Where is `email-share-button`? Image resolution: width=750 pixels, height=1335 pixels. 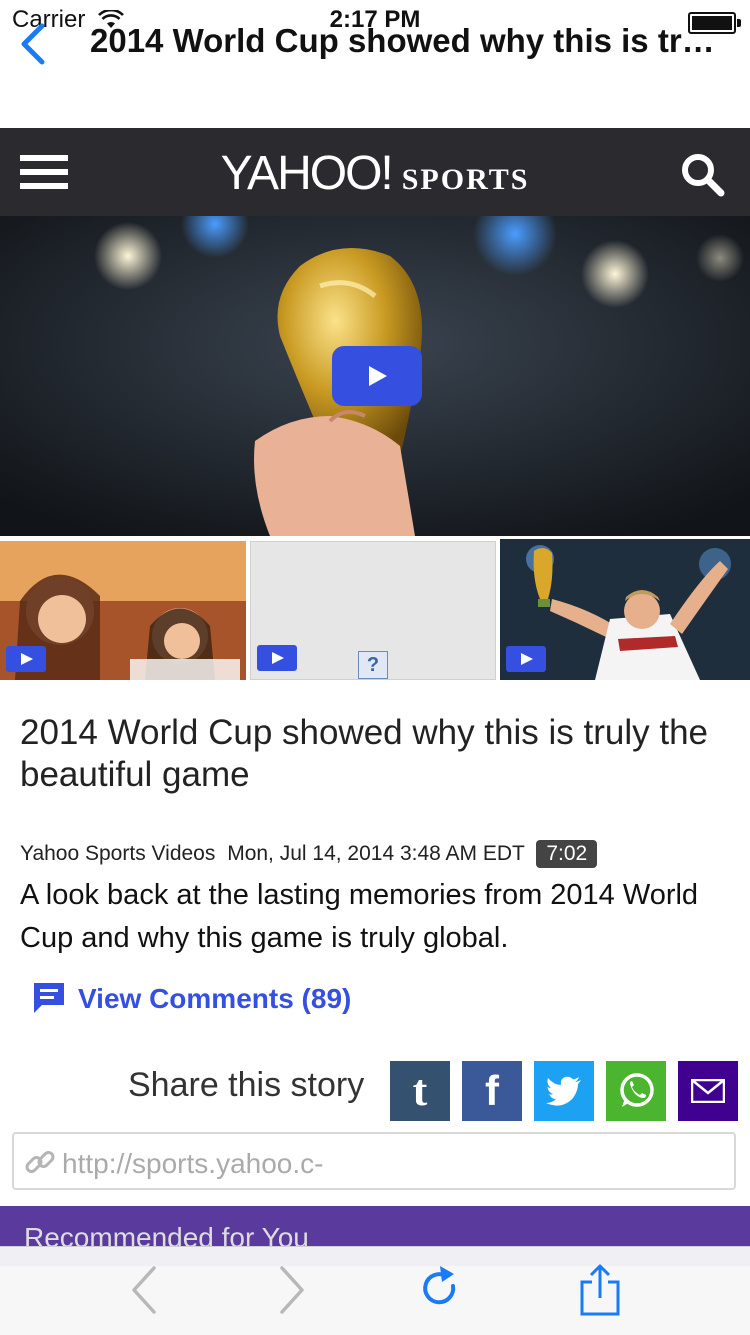 email-share-button is located at coordinates (708, 1091).